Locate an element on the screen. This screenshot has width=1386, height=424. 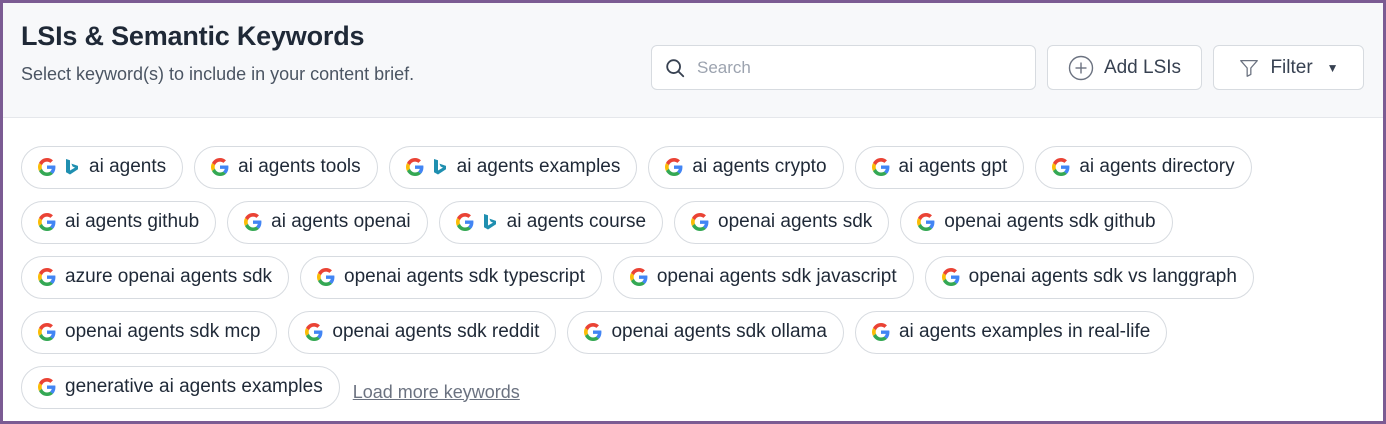
load-more-keywords-link: Load more keywords is located at coordinates (436, 392).